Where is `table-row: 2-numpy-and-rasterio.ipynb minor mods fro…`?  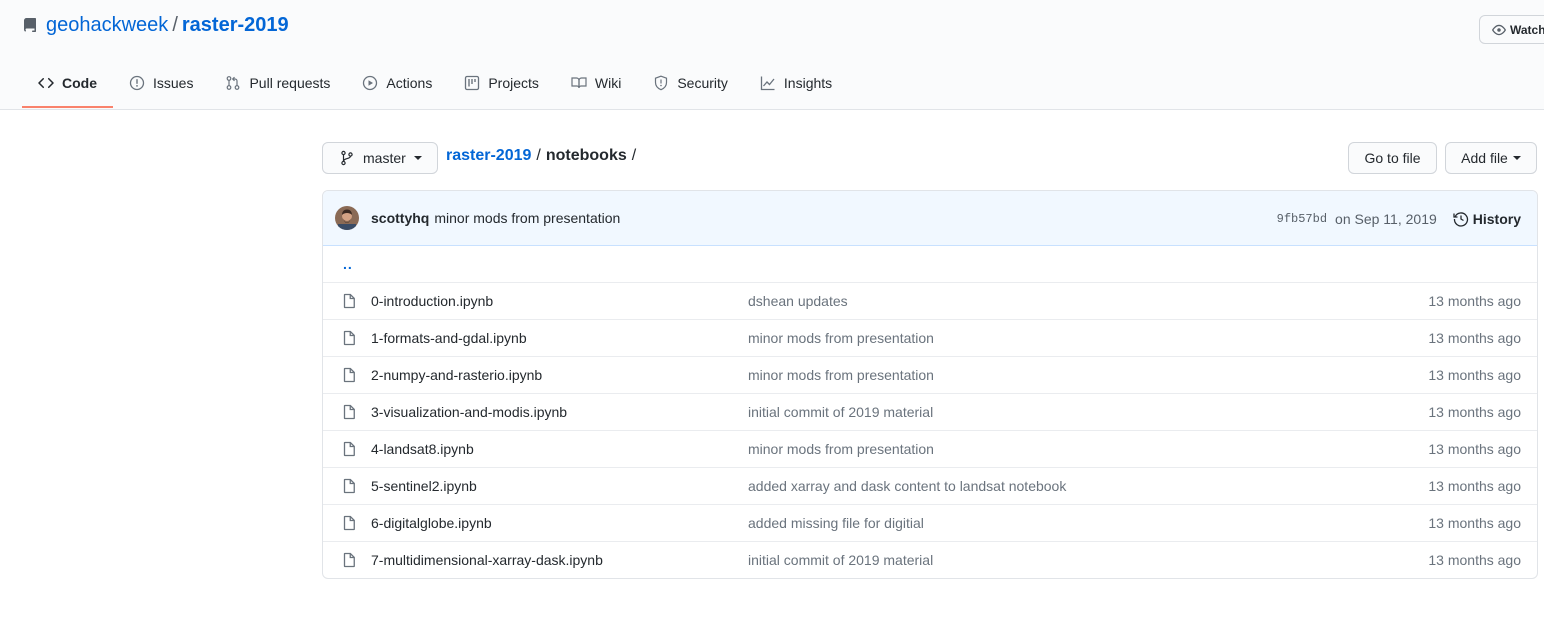
table-row: 2-numpy-and-rasterio.ipynb minor mods fro… is located at coordinates (930, 375).